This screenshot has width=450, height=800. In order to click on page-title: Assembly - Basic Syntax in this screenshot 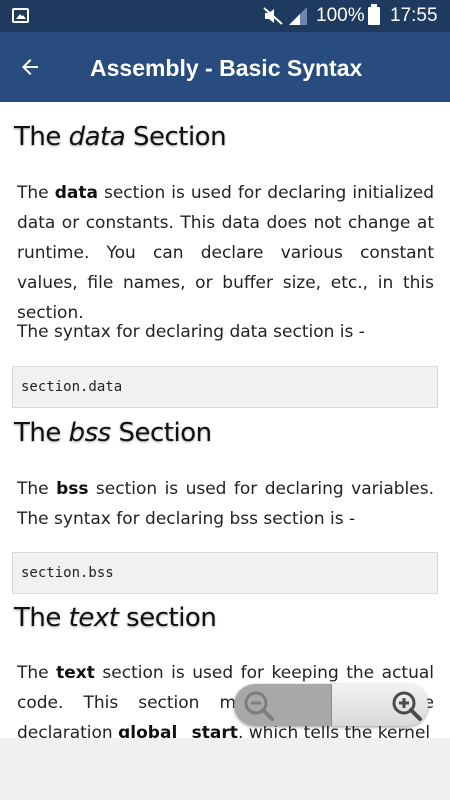, I will do `click(226, 68)`.